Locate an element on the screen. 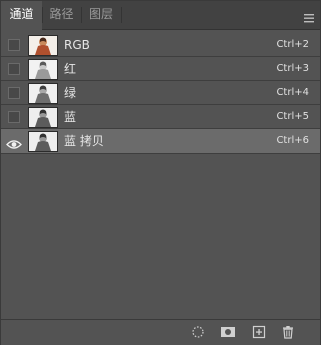  channel-shortcut: Ctrl+4 is located at coordinates (292, 92).